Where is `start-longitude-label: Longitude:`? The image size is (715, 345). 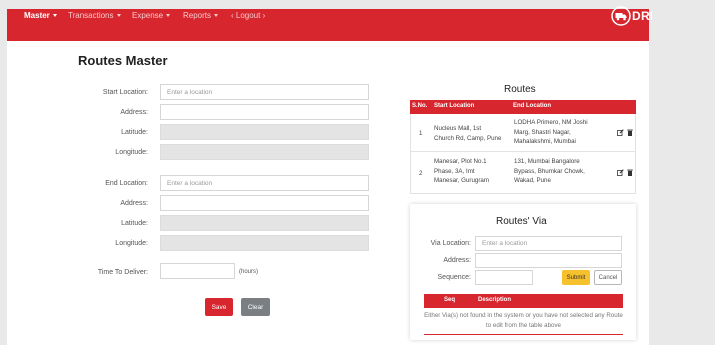 start-longitude-label: Longitude: is located at coordinates (131, 152).